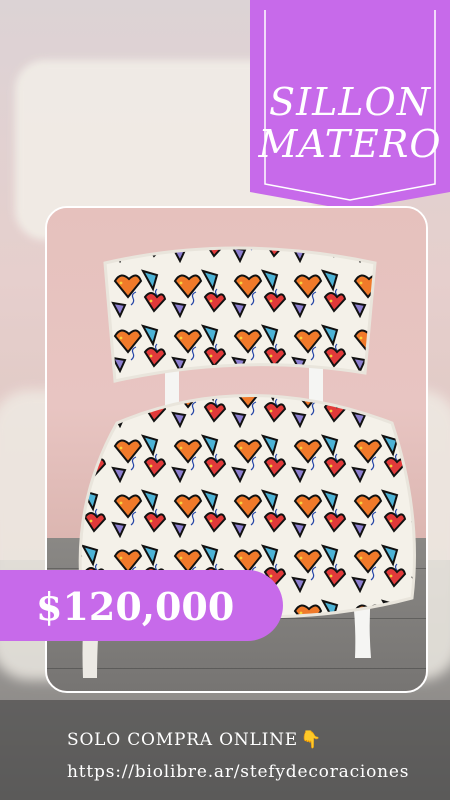  Describe the element at coordinates (350, 102) in the screenshot. I see `title-line-1: SILLON` at that location.